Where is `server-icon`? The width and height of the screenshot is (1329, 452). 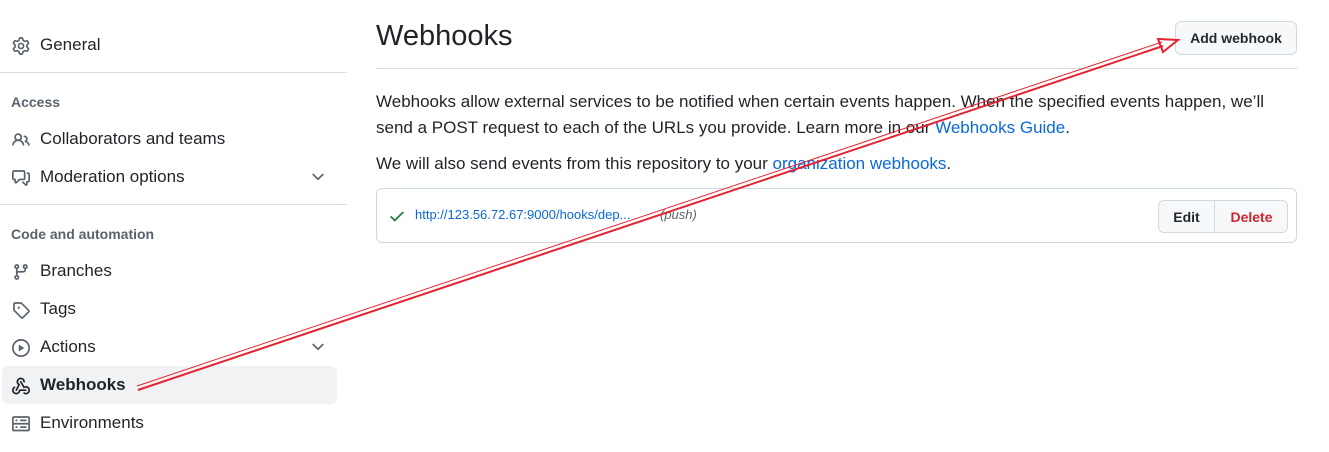
server-icon is located at coordinates (21, 424).